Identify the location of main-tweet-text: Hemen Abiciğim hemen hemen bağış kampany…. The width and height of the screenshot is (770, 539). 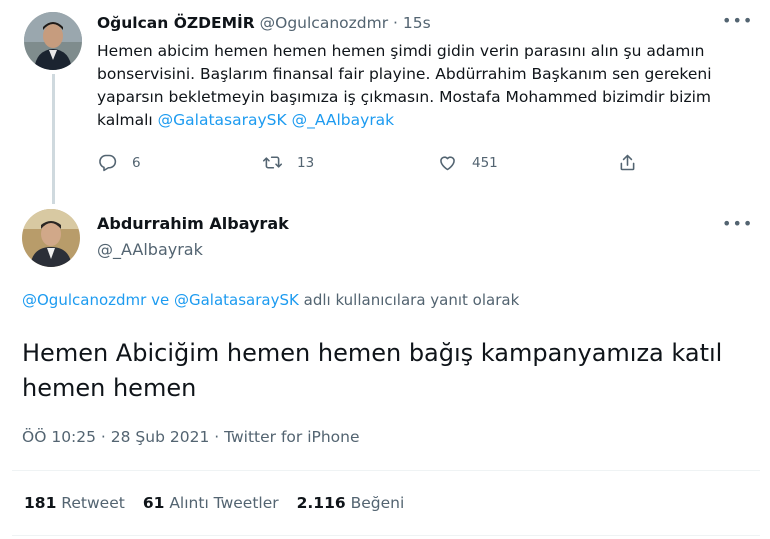
(372, 370).